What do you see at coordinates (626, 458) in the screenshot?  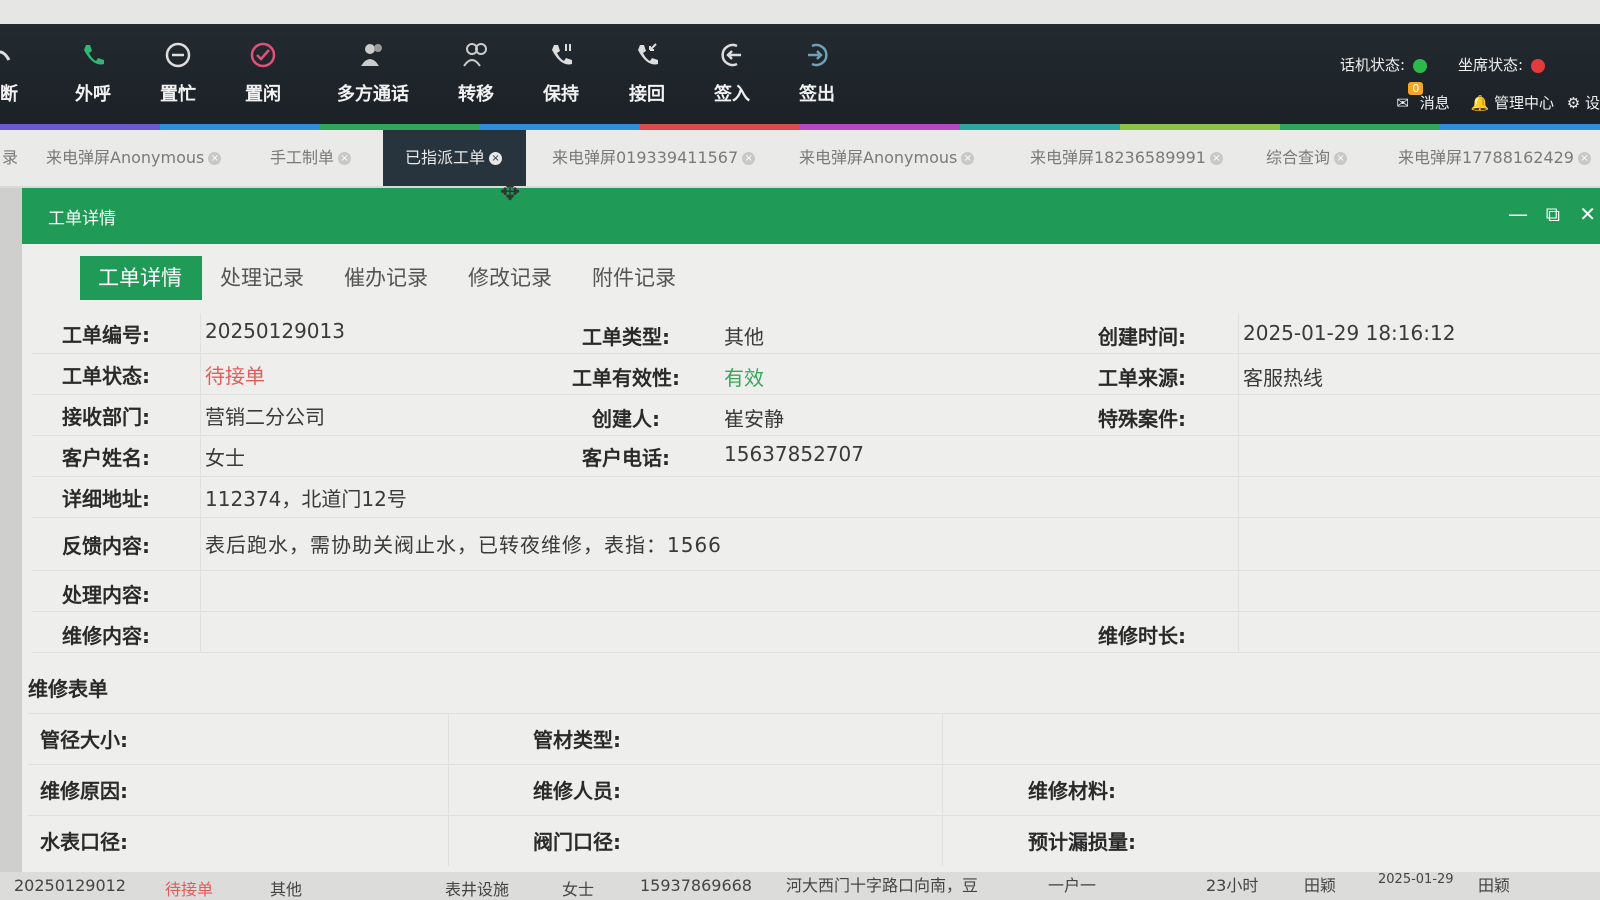 I see `customer-phone-label: 客户电话:` at bounding box center [626, 458].